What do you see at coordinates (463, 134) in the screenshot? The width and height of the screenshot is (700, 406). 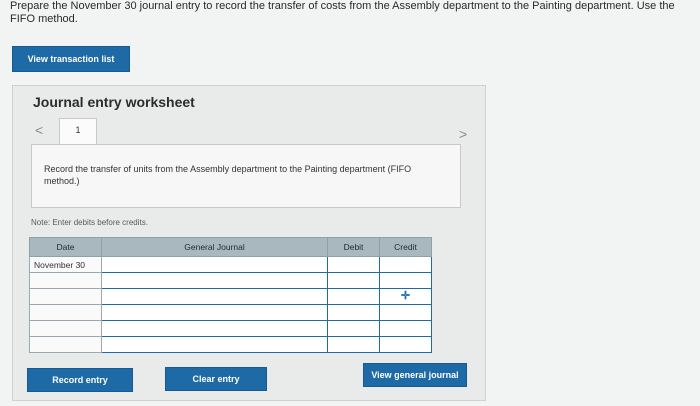 I see `chevron-right-icon: >` at bounding box center [463, 134].